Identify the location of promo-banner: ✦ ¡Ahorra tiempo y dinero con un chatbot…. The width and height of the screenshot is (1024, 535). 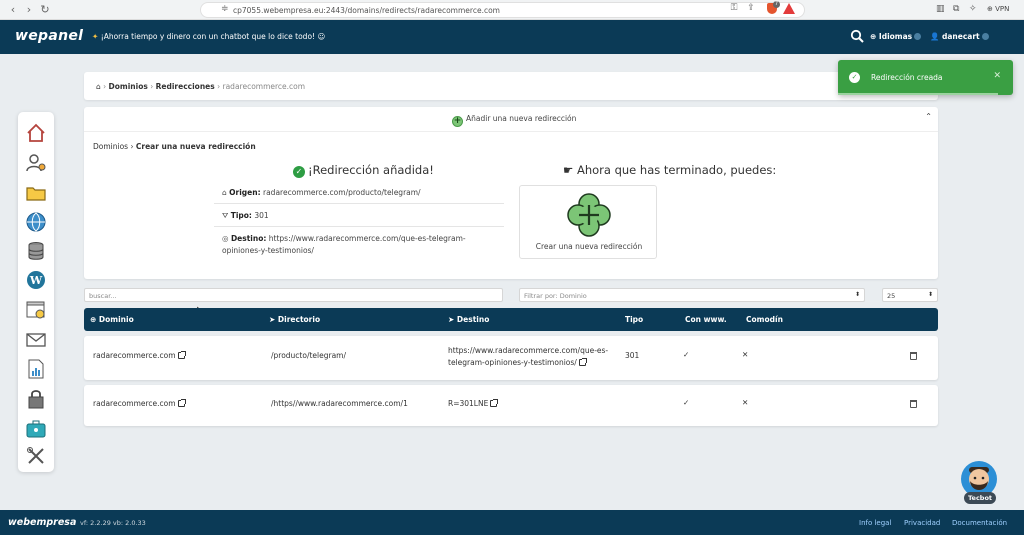
(208, 36).